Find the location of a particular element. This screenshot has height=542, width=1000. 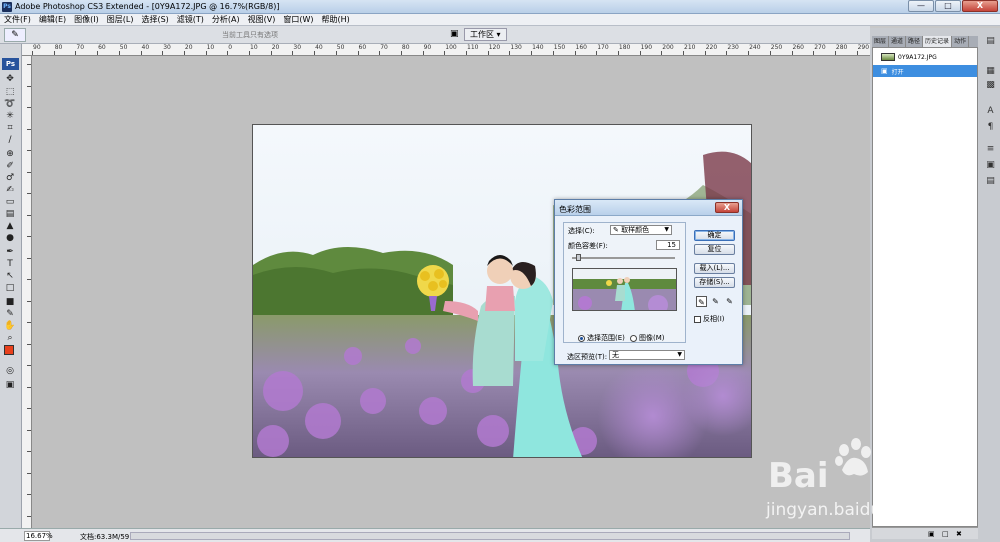

styles-icon: ▩ is located at coordinates (990, 85).